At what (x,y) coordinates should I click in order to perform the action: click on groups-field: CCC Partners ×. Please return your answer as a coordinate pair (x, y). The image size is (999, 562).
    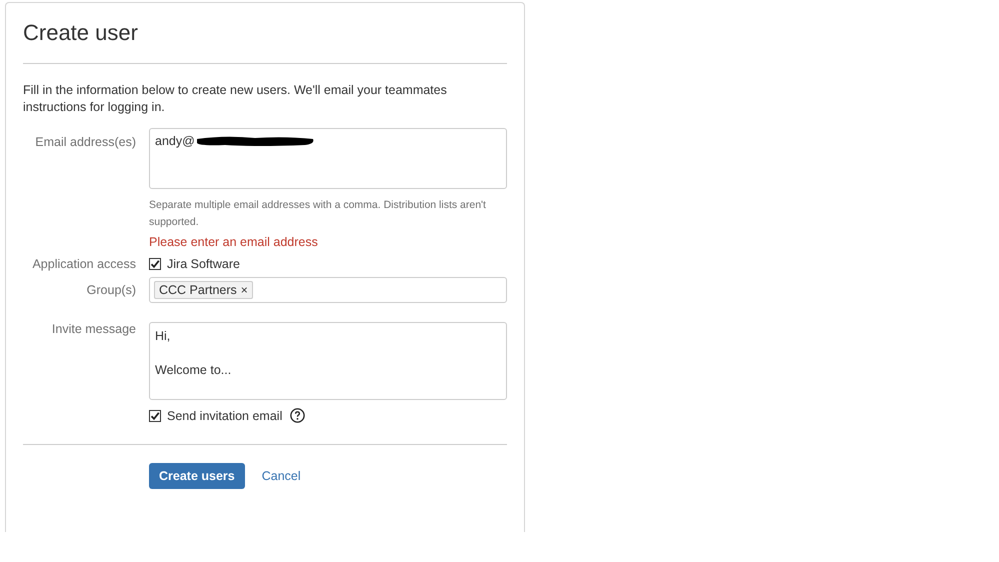
    Looking at the image, I should click on (328, 290).